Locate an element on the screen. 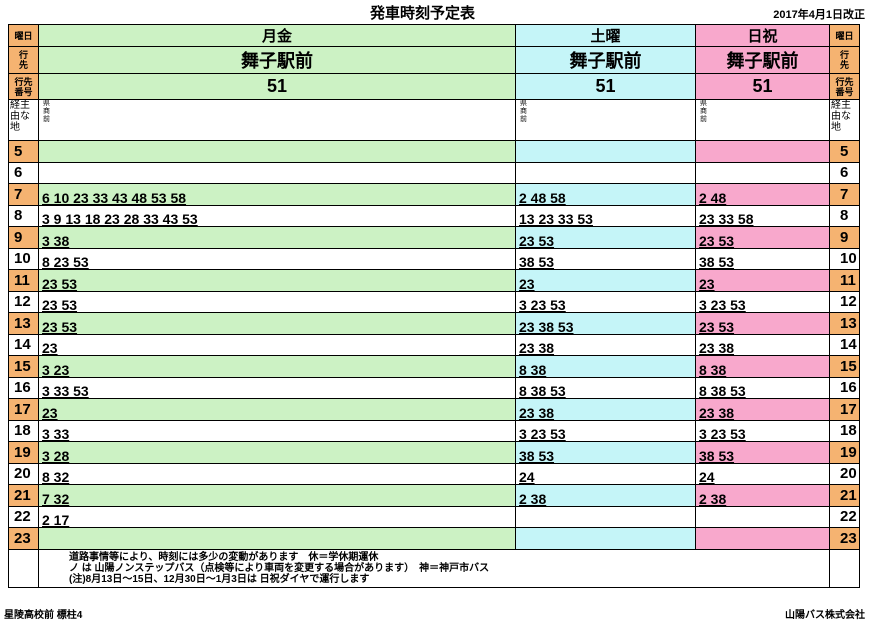  hour-row: 15 3 23 8 38 8 38 15 is located at coordinates (434, 366).